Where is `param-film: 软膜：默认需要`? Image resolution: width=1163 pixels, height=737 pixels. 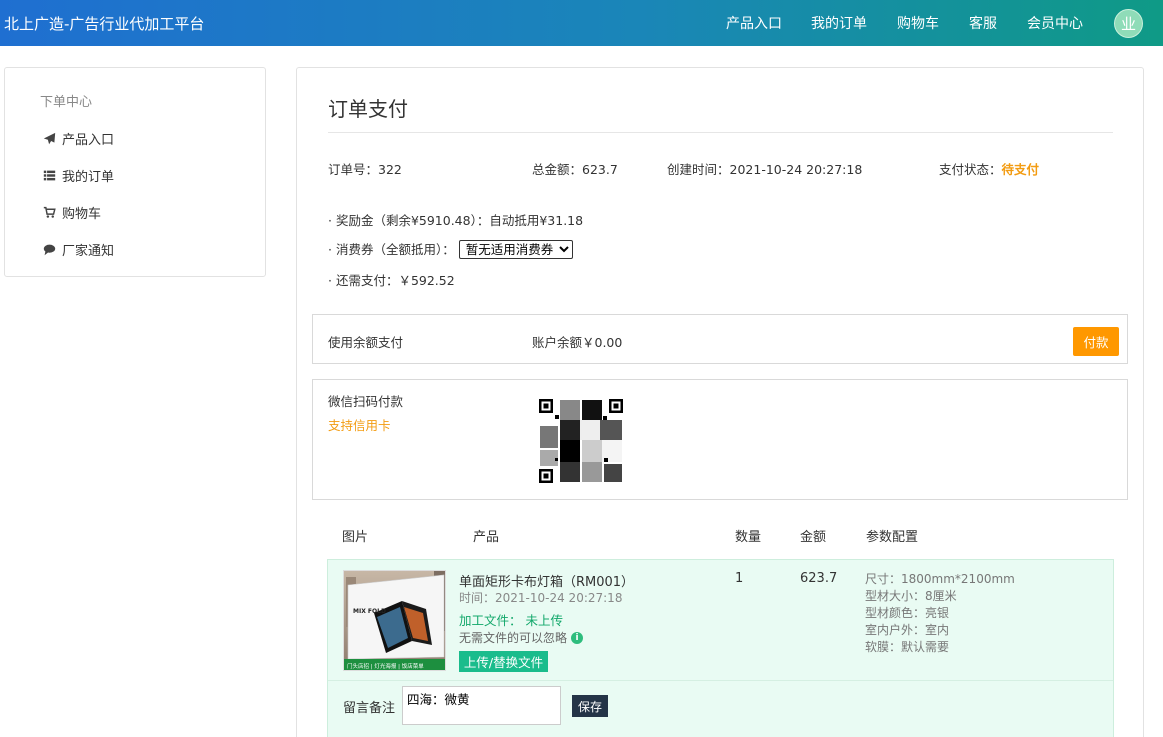
param-film: 软膜：默认需要 is located at coordinates (907, 647).